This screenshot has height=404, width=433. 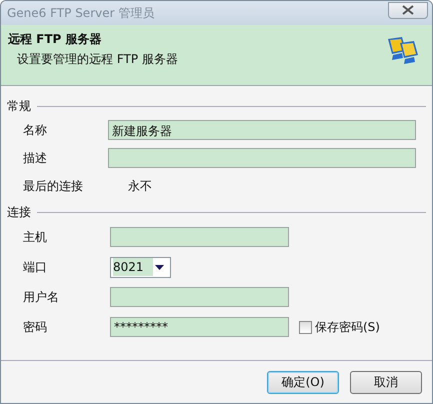 What do you see at coordinates (159, 267) in the screenshot?
I see `dropdown-arrow-icon` at bounding box center [159, 267].